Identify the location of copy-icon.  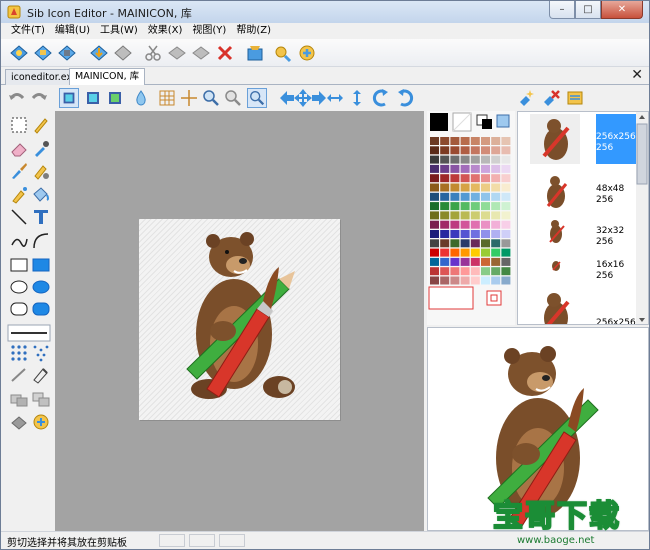
(177, 53).